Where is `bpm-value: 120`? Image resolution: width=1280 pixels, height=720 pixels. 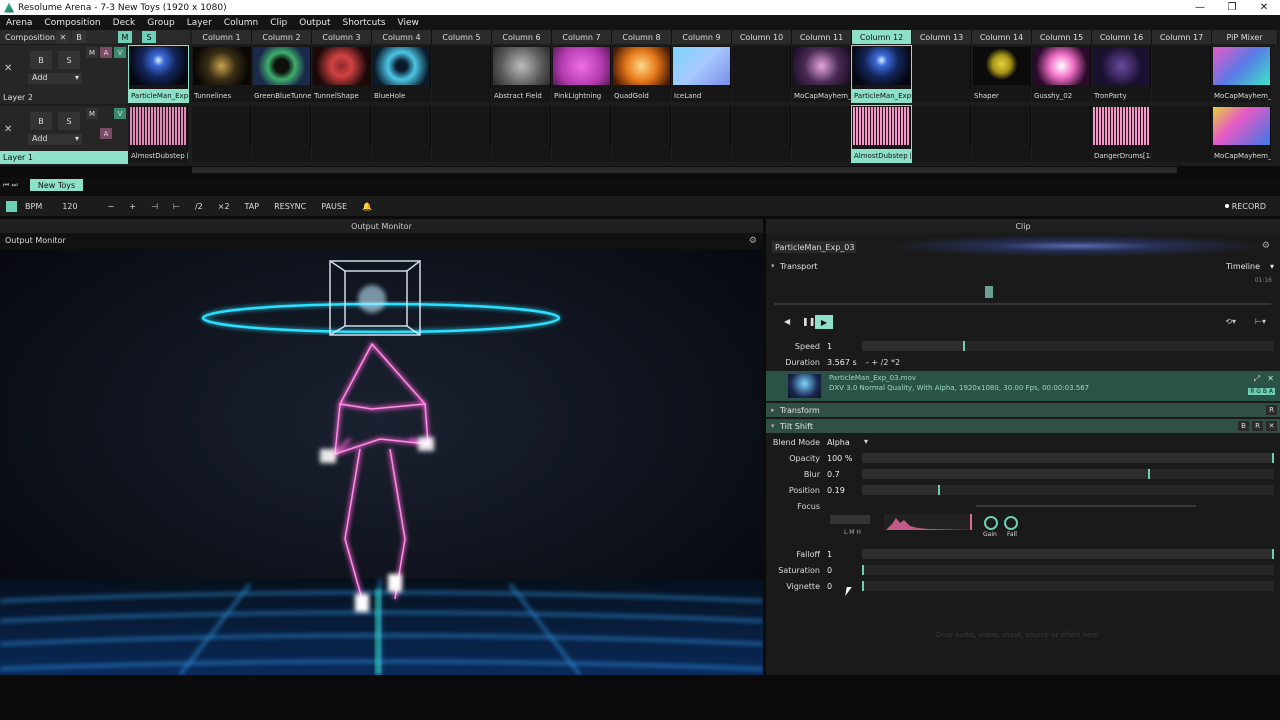
bpm-value: 120 is located at coordinates (69, 206).